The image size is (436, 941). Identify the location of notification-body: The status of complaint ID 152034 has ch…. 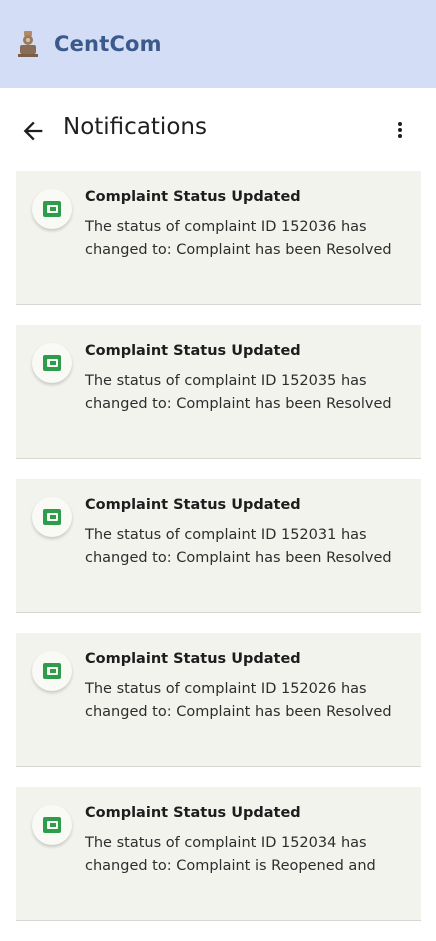
(230, 854).